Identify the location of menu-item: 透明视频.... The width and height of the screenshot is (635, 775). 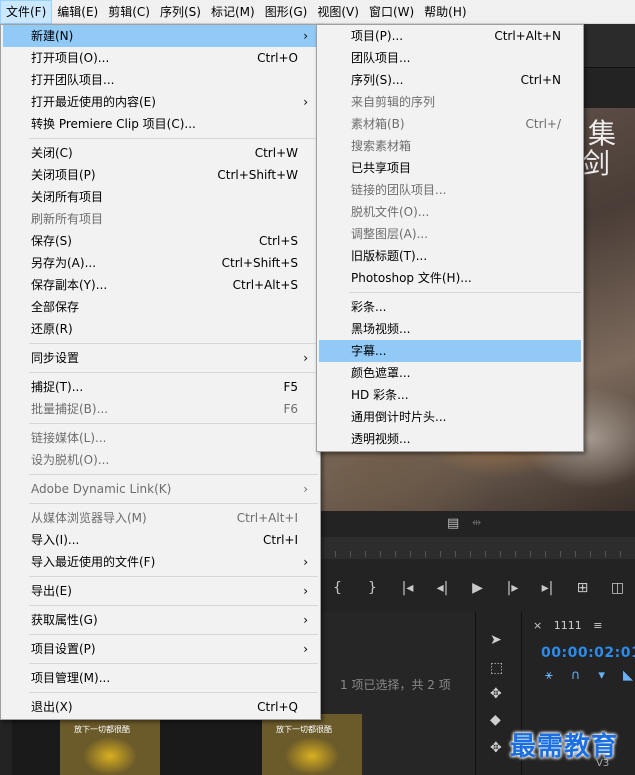
(450, 439).